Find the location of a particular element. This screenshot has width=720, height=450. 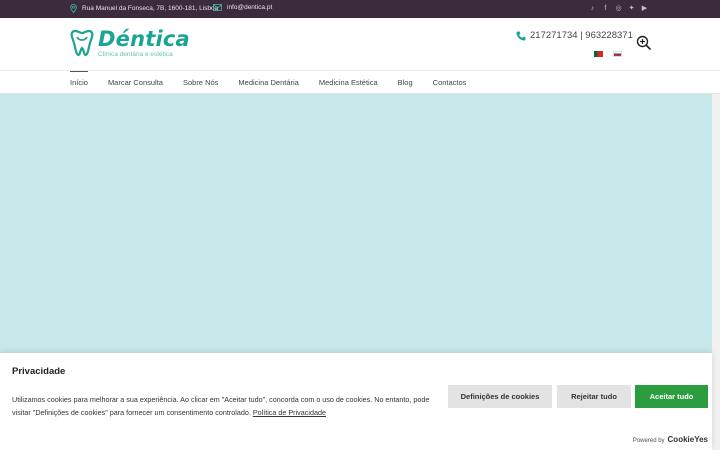

nav-item-sobre-nos: Sobre Nós is located at coordinates (200, 82).